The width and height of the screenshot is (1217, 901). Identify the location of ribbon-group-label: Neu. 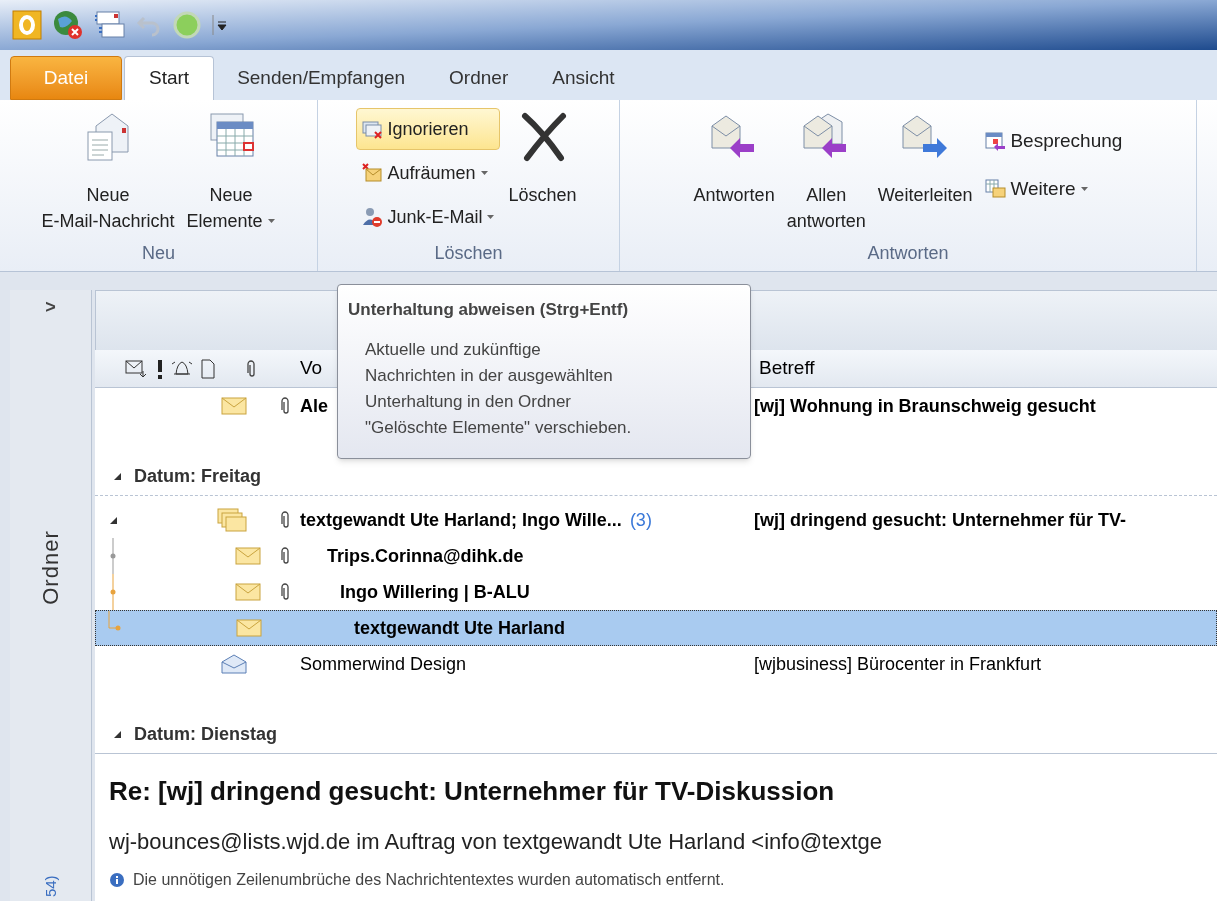
(158, 253).